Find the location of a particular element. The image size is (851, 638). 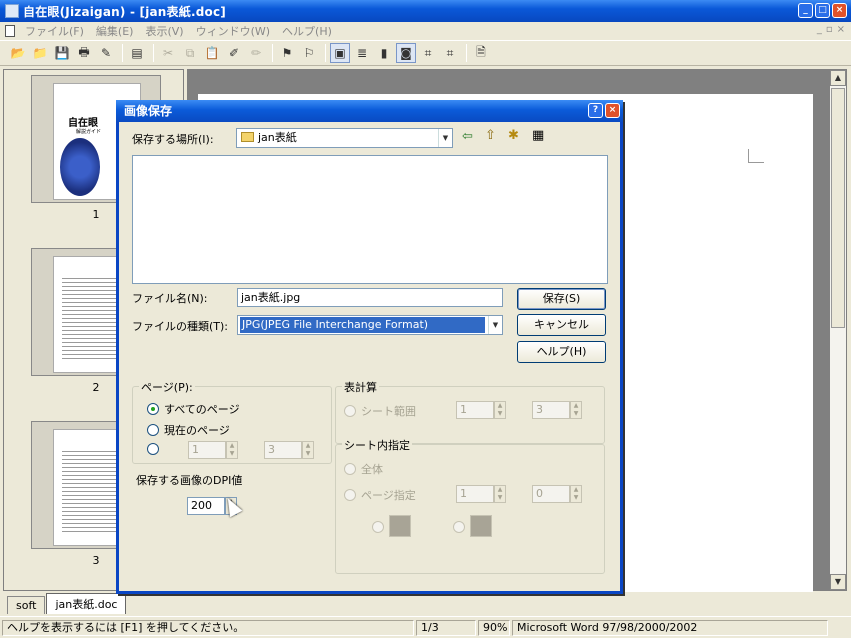

radio-sheet-range: シート範囲 is located at coordinates (380, 411).